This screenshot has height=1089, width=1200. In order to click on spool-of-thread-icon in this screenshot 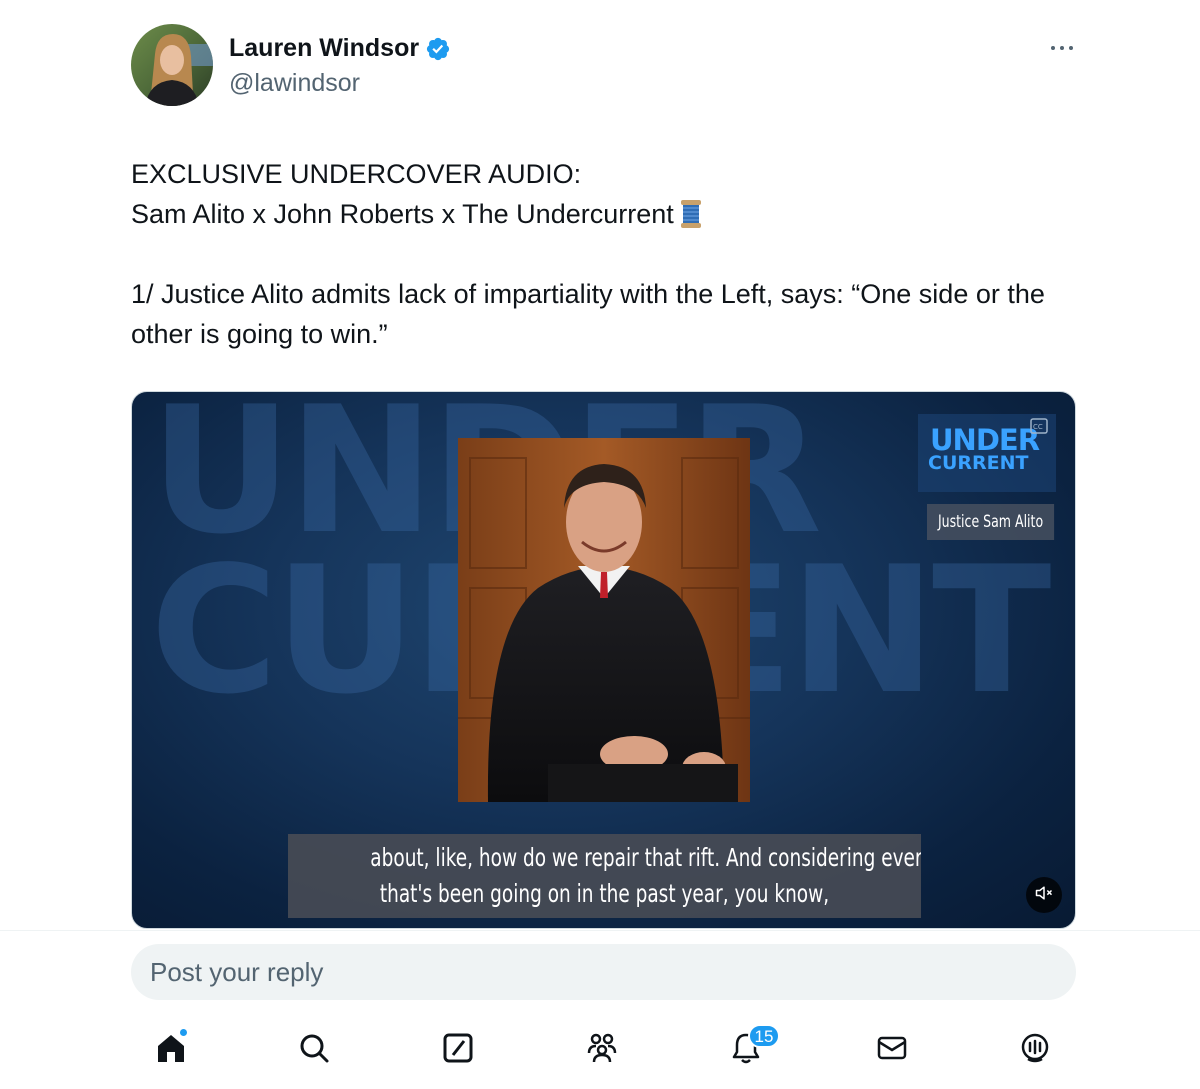, I will do `click(691, 214)`.